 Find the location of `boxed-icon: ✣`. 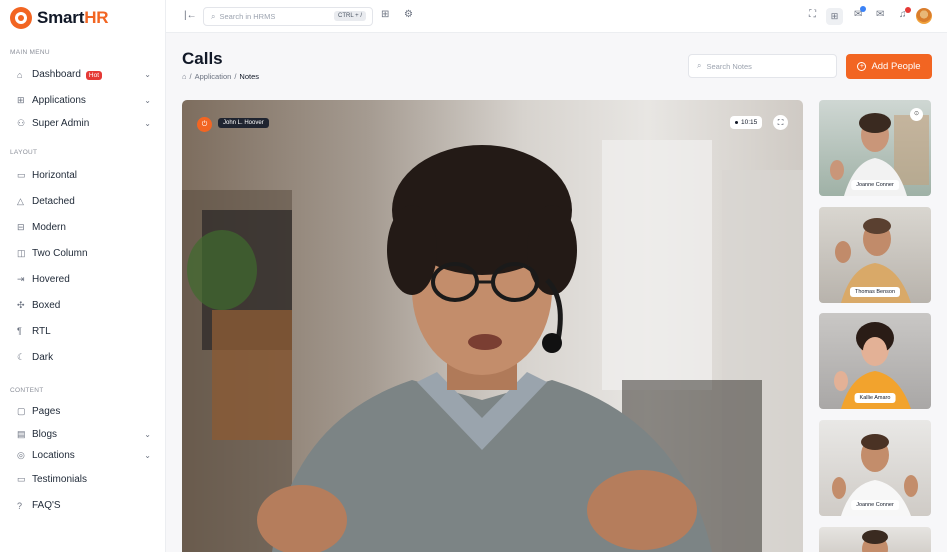

boxed-icon: ✣ is located at coordinates (21, 304).